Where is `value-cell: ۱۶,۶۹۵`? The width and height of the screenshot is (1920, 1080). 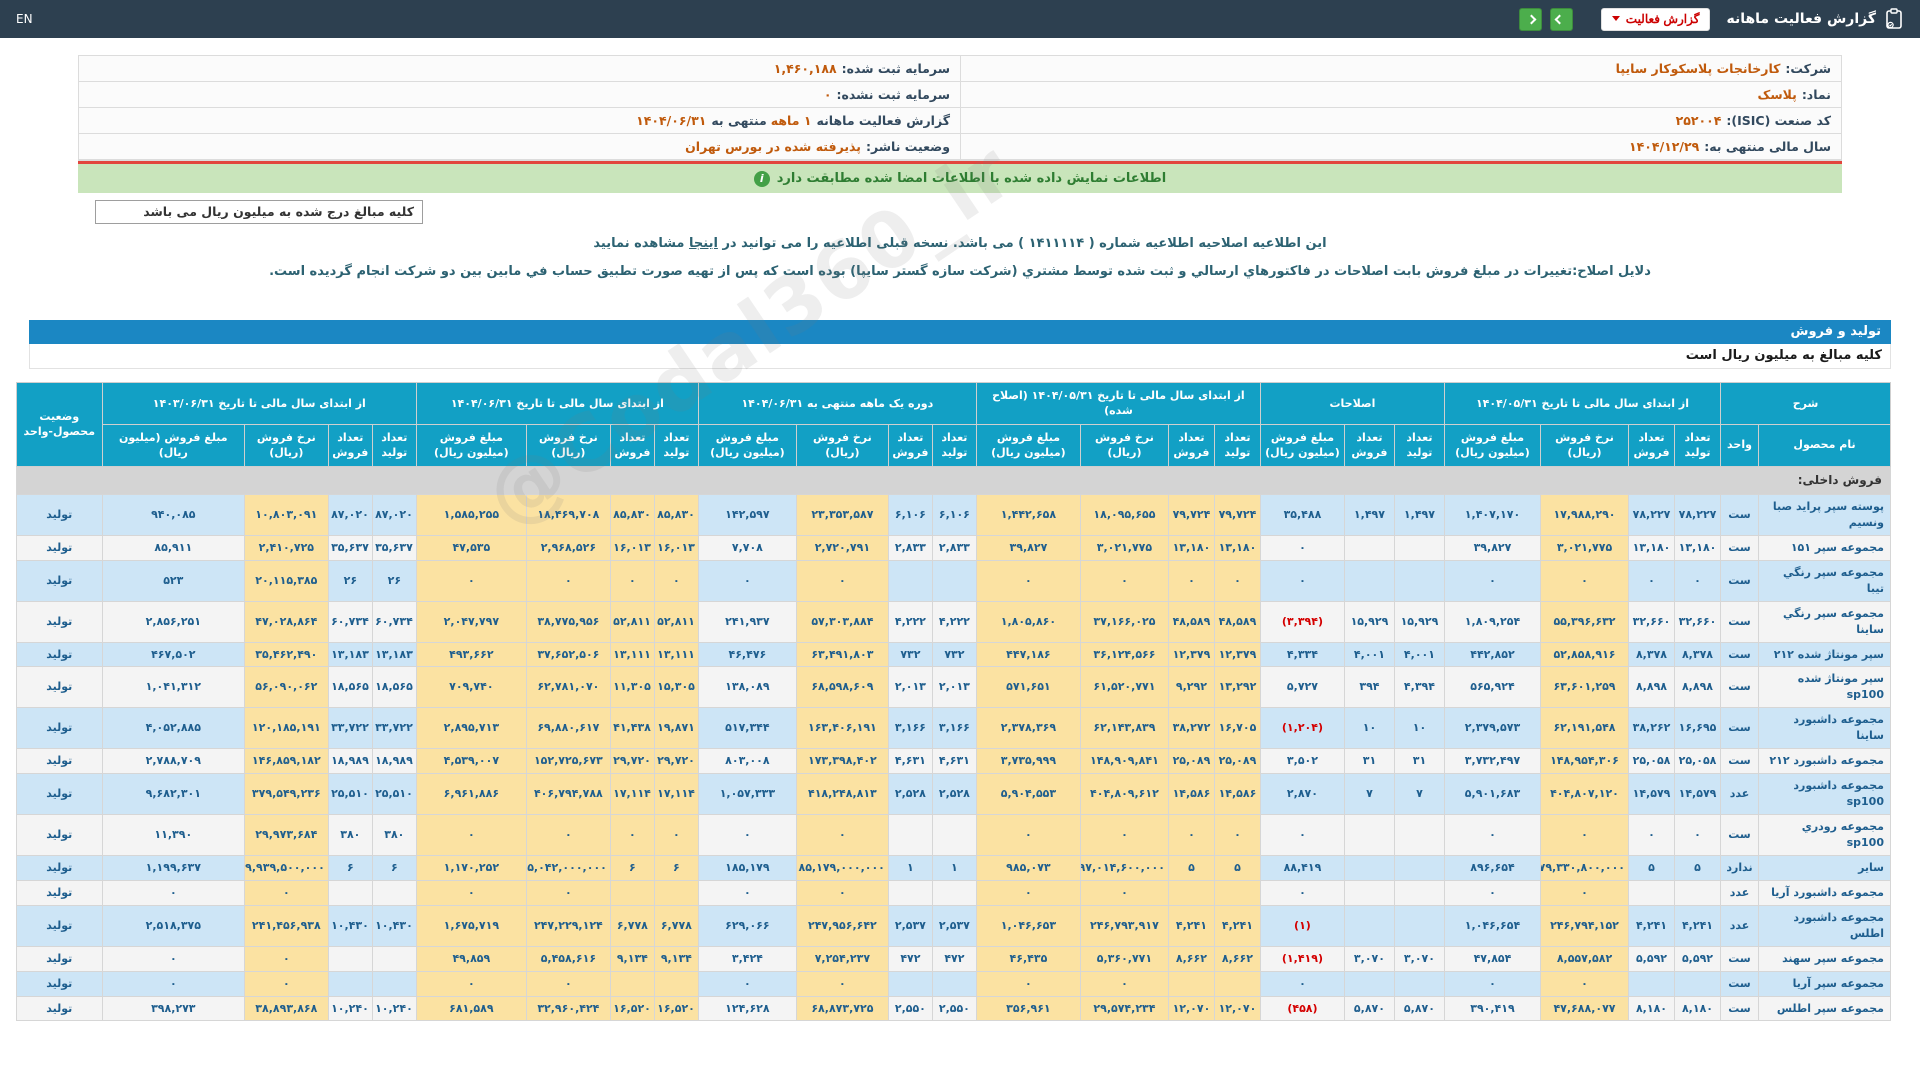 value-cell: ۱۶,۶۹۵ is located at coordinates (1697, 728).